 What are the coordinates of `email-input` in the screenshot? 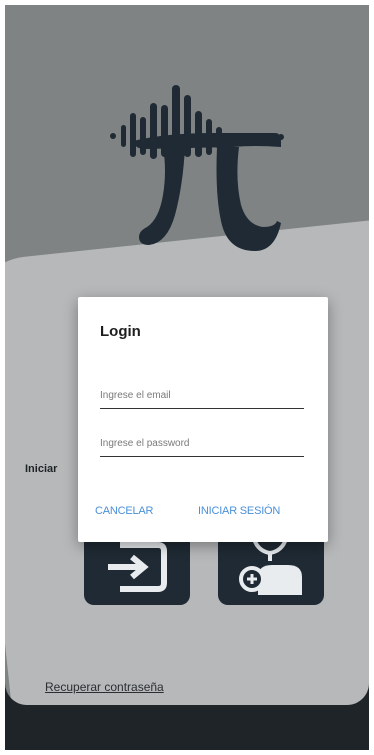 It's located at (202, 395).